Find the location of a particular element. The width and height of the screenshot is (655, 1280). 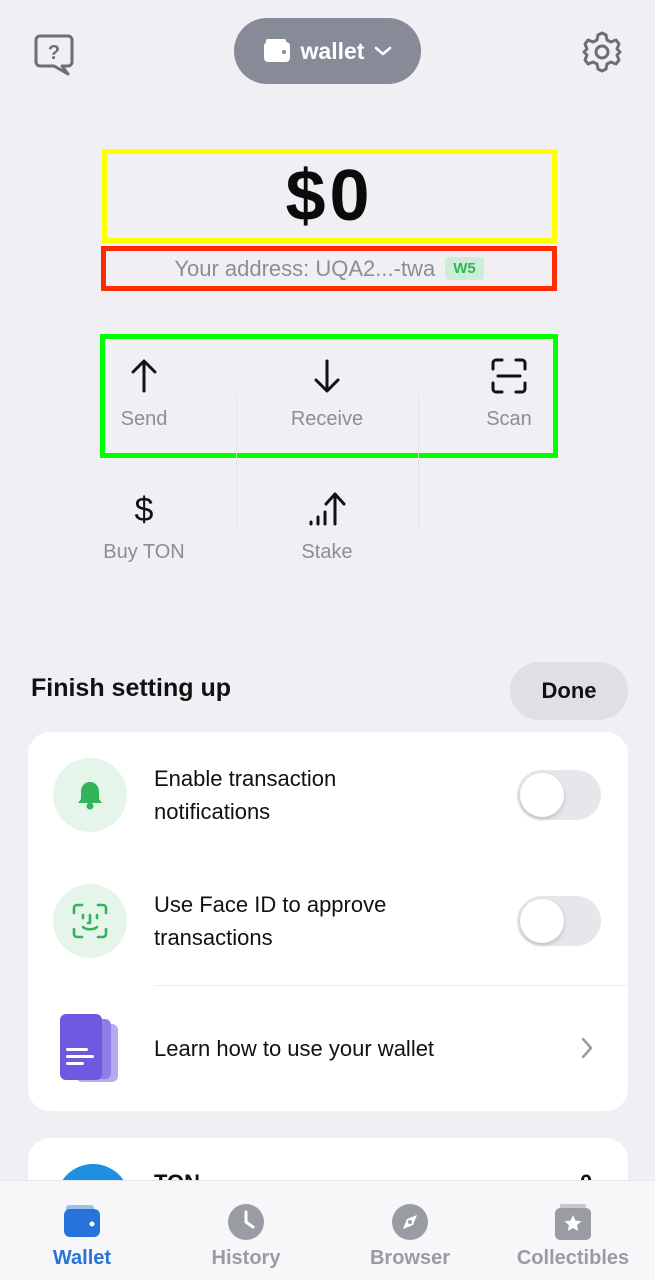

clock-icon is located at coordinates (246, 1222).